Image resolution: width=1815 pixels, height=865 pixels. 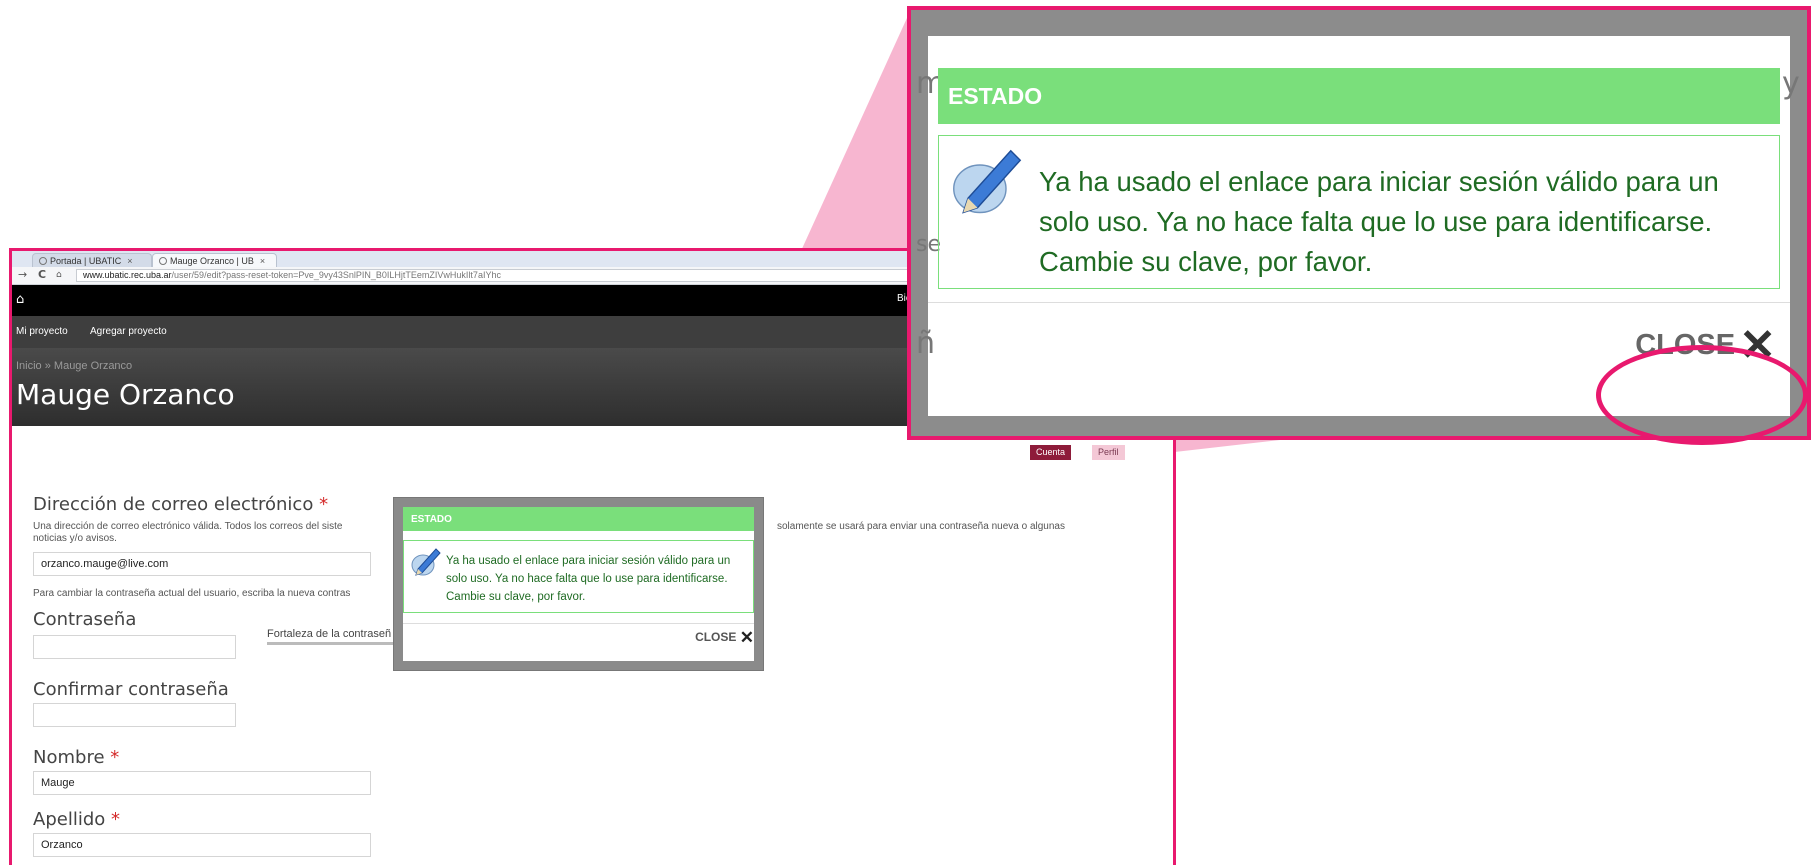 What do you see at coordinates (125, 394) in the screenshot?
I see `page-title: Mauge Orzanco` at bounding box center [125, 394].